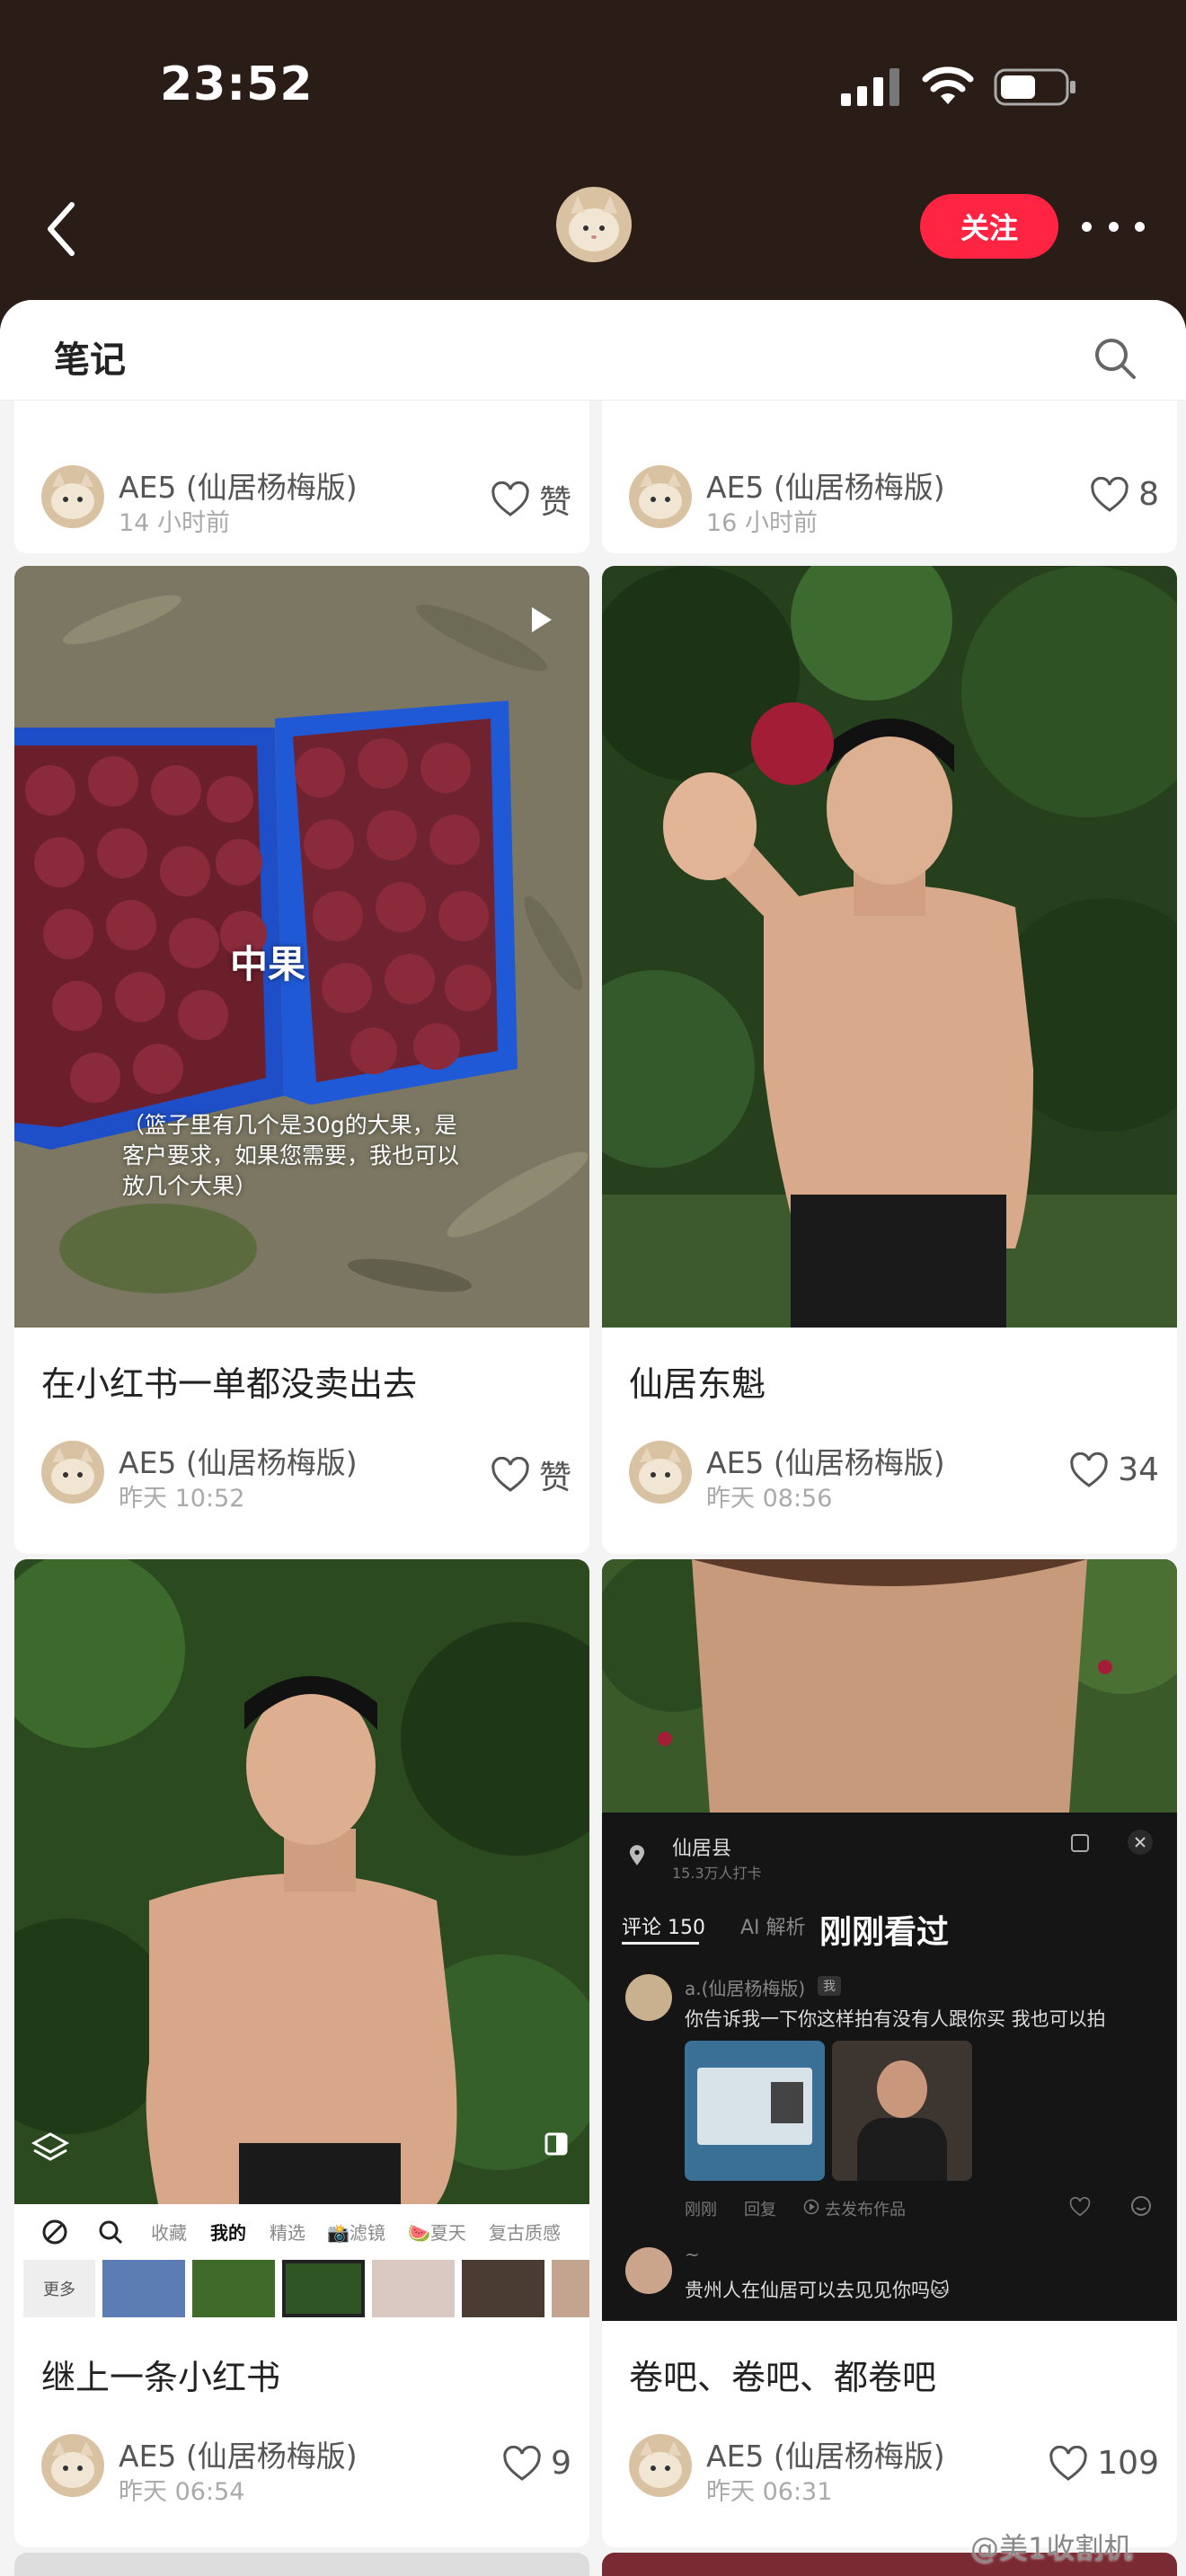 The image size is (1186, 2576). I want to click on wifi-icon, so click(948, 85).